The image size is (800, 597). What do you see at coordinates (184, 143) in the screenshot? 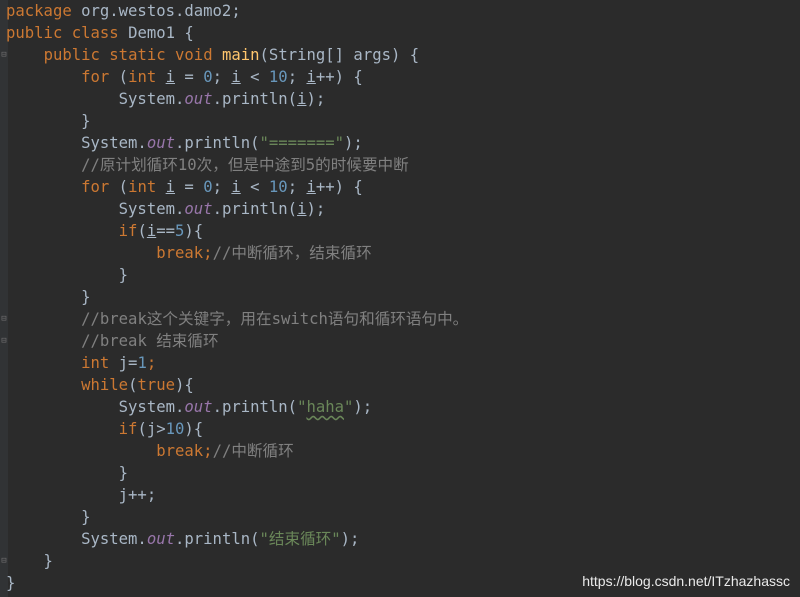
I see `code-line: System.out.println("=======");` at bounding box center [184, 143].